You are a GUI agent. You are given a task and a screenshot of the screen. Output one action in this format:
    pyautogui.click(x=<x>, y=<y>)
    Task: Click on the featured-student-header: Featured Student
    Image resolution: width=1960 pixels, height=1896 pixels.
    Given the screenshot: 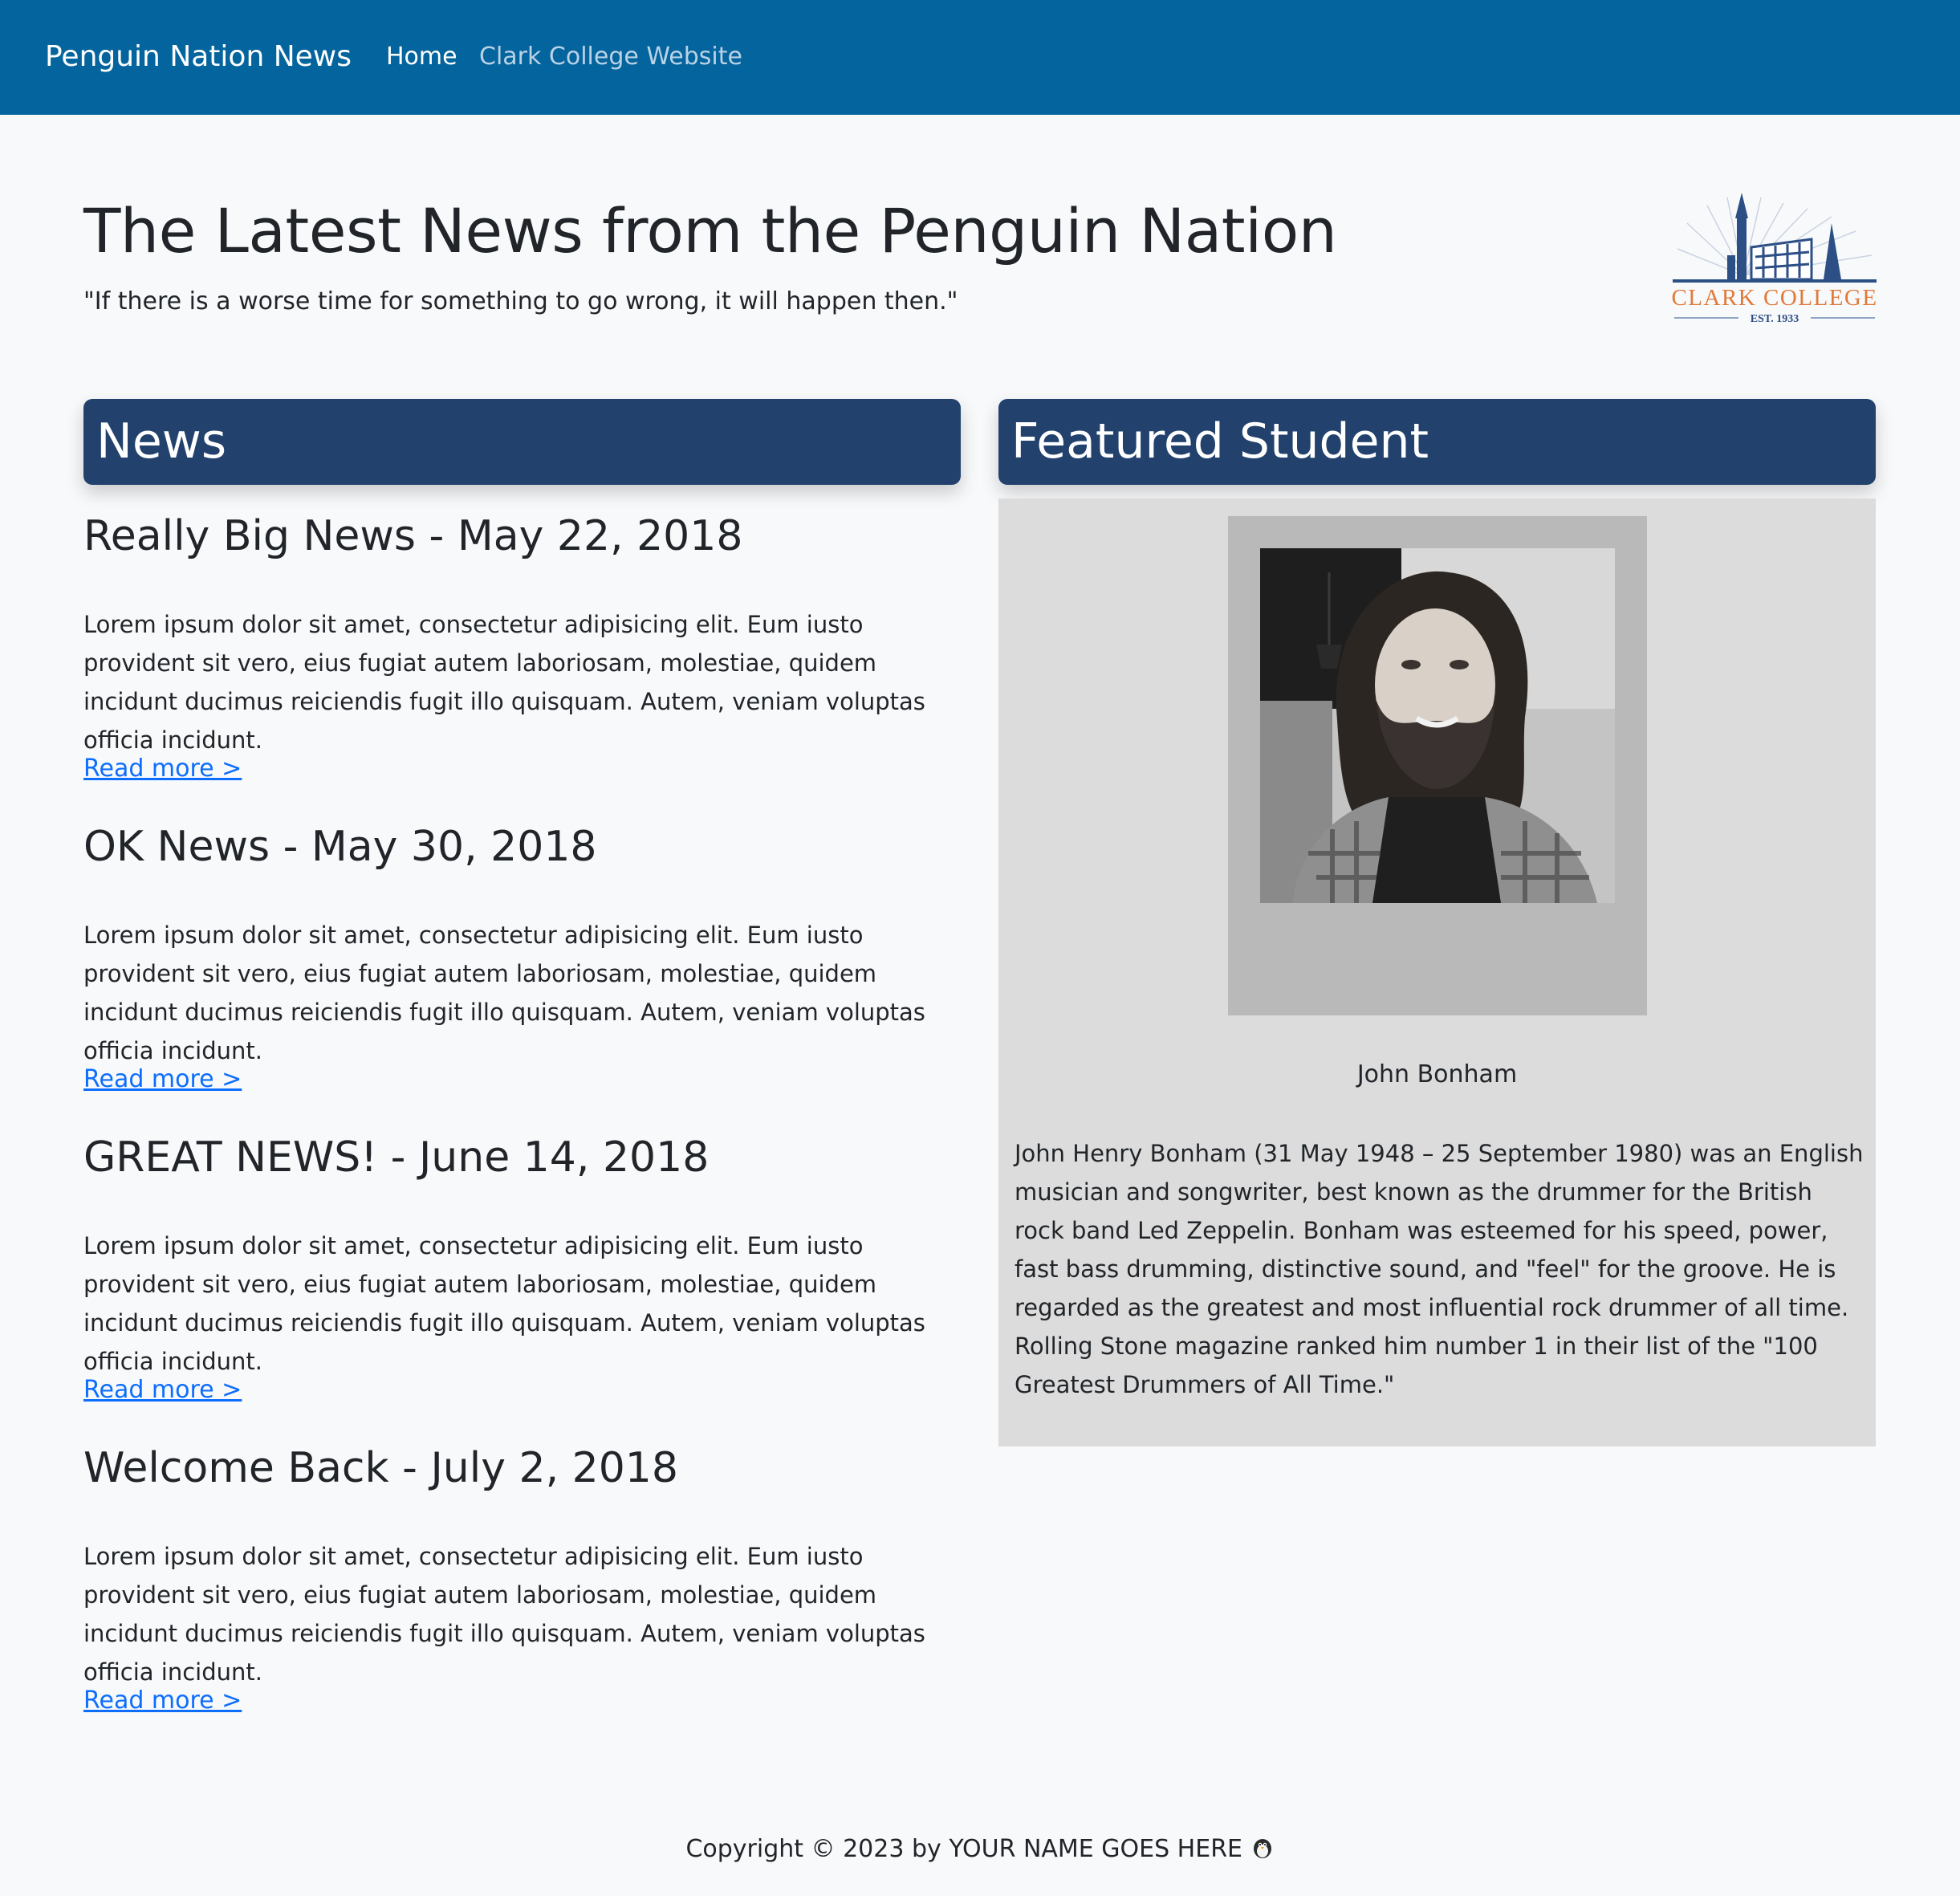 What is the action you would take?
    pyautogui.click(x=1437, y=442)
    